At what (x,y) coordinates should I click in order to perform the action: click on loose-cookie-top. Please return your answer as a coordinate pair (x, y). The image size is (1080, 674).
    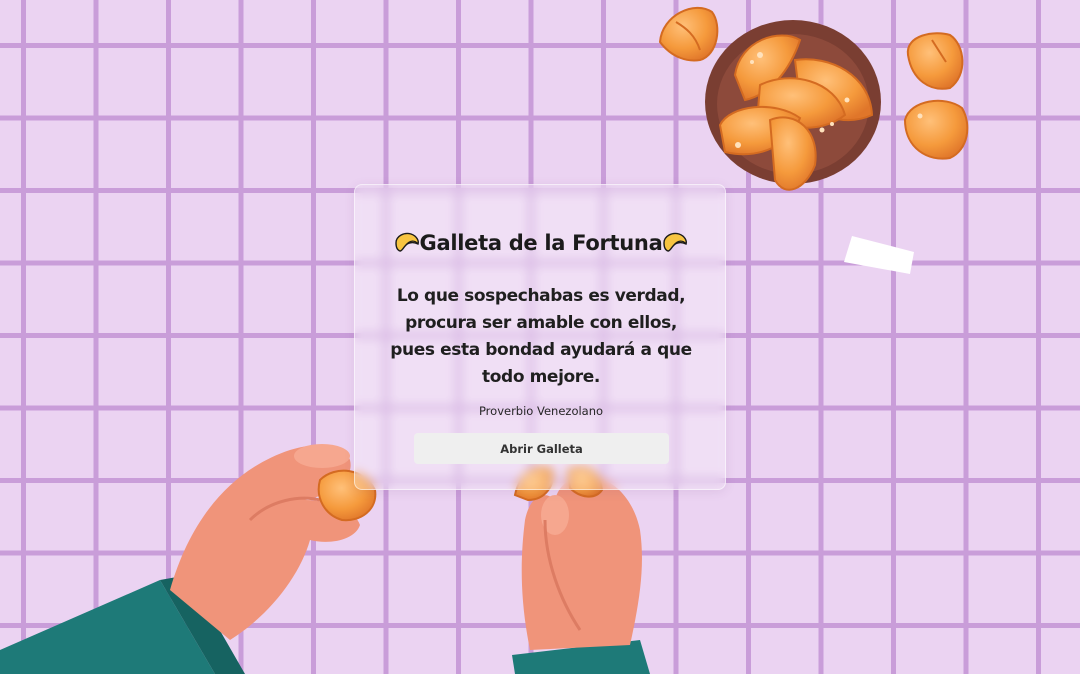
    Looking at the image, I should click on (688, 34).